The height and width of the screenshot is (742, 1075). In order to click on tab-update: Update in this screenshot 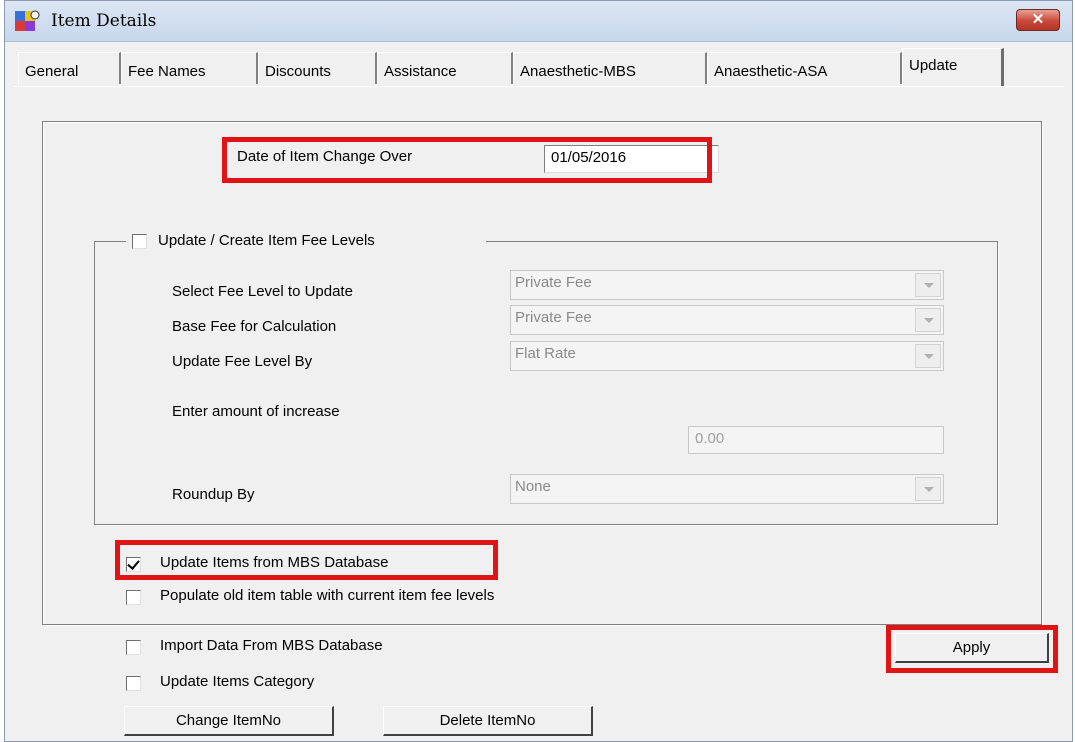, I will do `click(953, 67)`.